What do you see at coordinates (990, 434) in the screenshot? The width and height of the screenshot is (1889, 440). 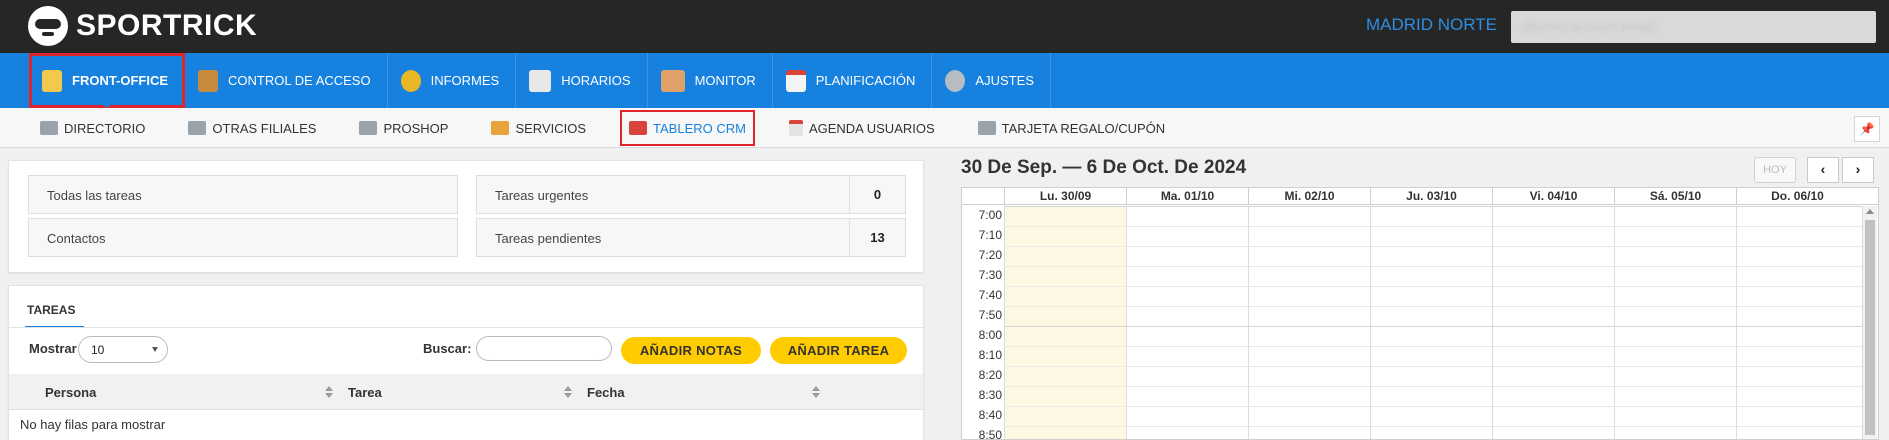 I see `calendar-time-label: 8:50` at bounding box center [990, 434].